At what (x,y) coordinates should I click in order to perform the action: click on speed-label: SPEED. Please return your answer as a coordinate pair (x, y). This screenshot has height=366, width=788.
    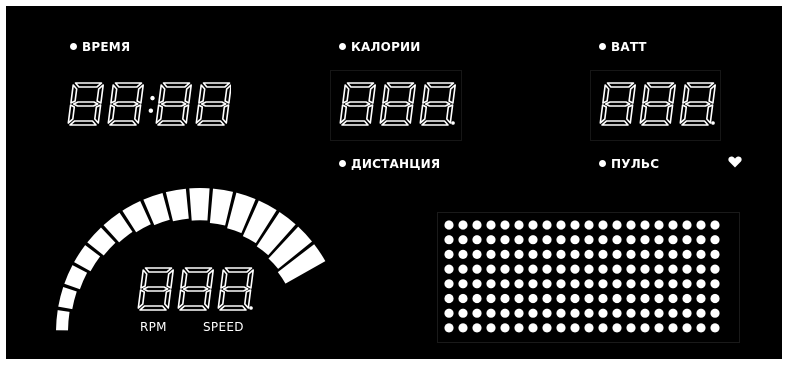
    Looking at the image, I should click on (223, 327).